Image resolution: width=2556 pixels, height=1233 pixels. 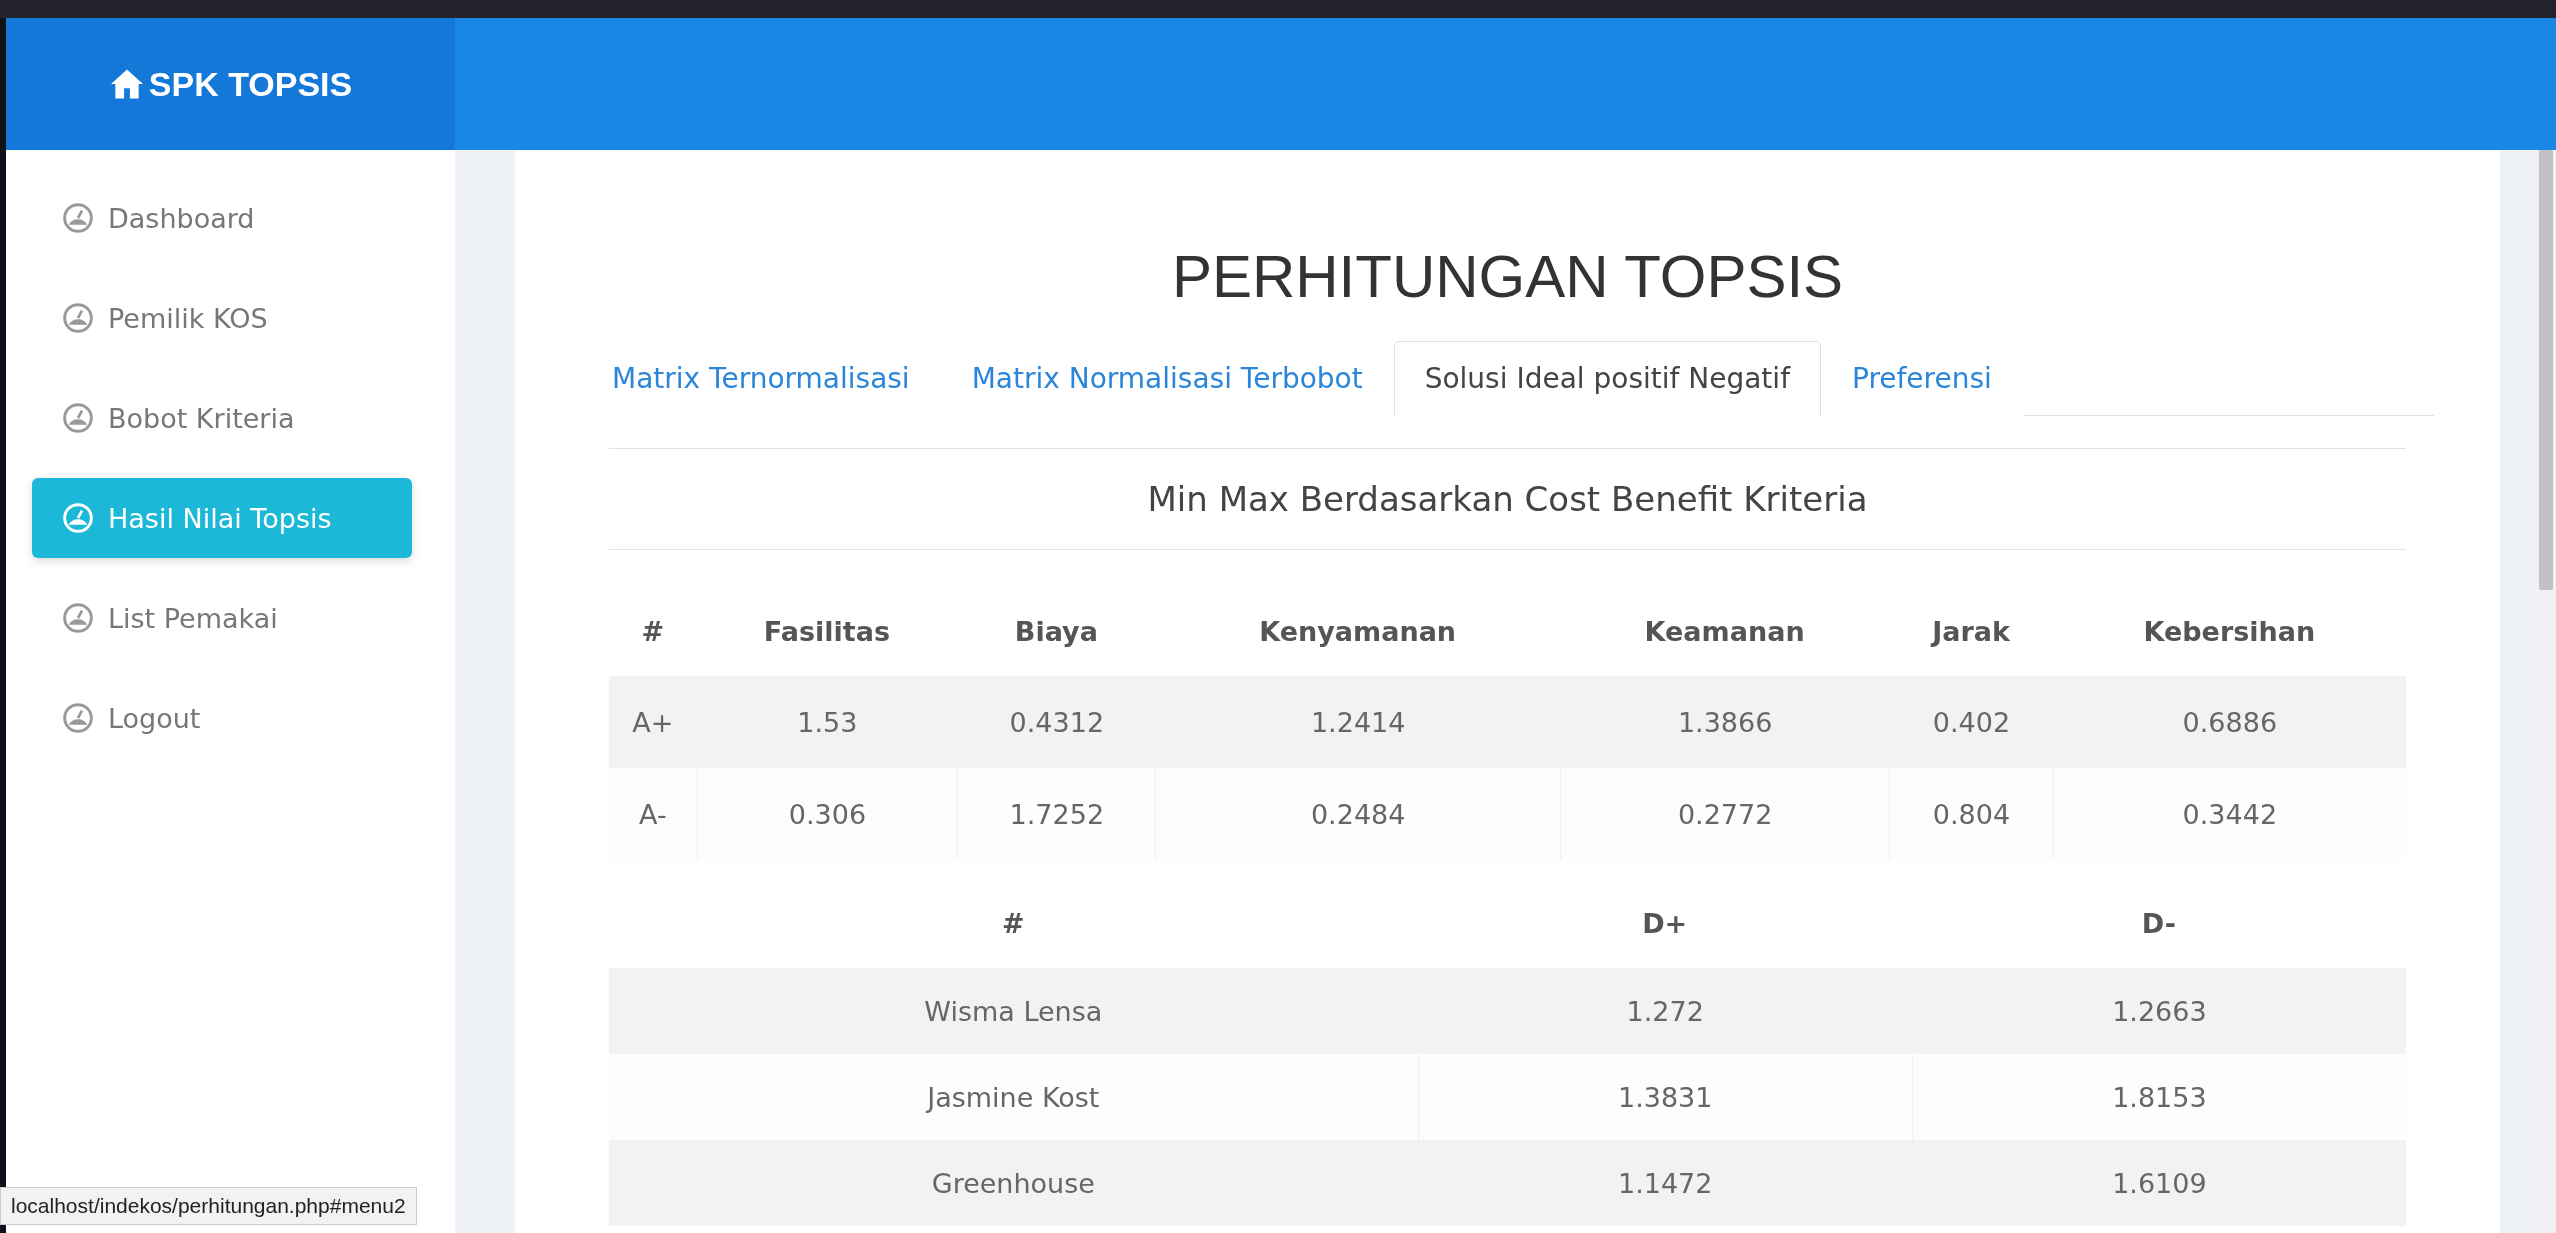 I want to click on status-url: localhost/indekos/perhitungan.php#menu2, so click(x=208, y=1206).